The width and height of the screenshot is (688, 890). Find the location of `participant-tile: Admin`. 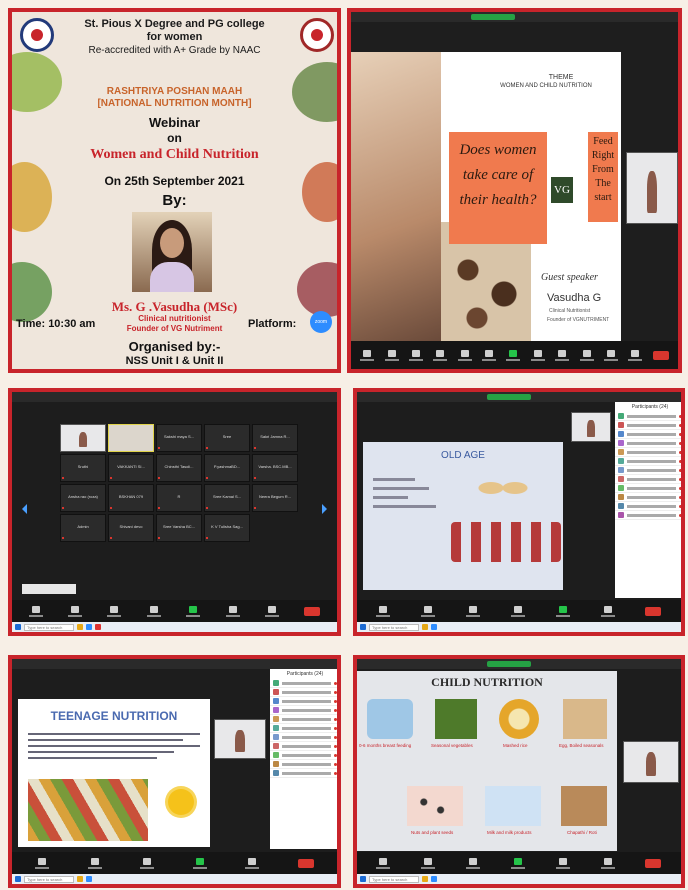

participant-tile: Admin is located at coordinates (83, 528).